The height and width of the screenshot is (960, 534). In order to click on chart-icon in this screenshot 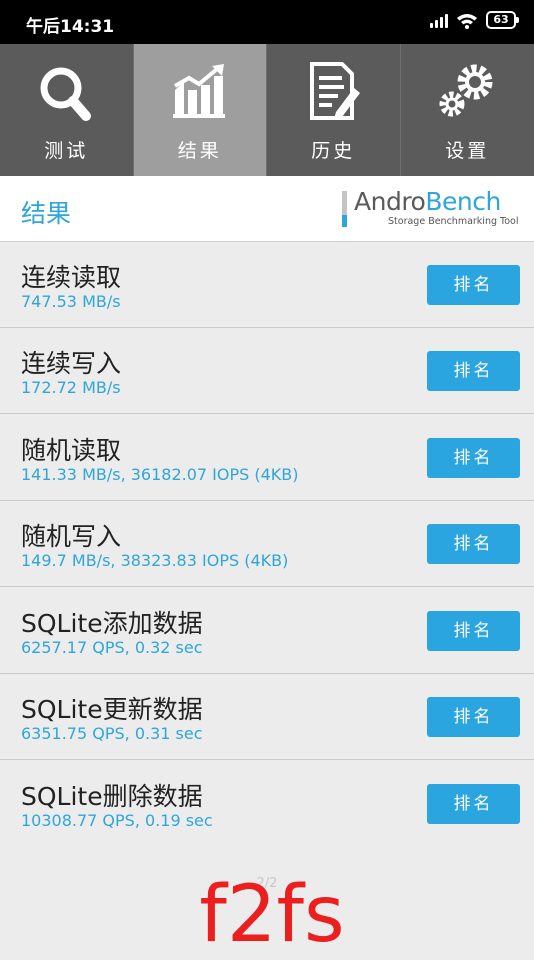, I will do `click(200, 92)`.